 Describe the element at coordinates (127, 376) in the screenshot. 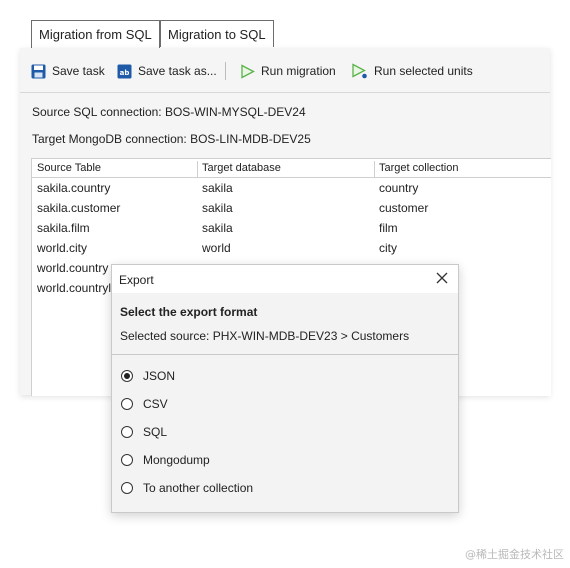

I see `radio-button-selected` at that location.